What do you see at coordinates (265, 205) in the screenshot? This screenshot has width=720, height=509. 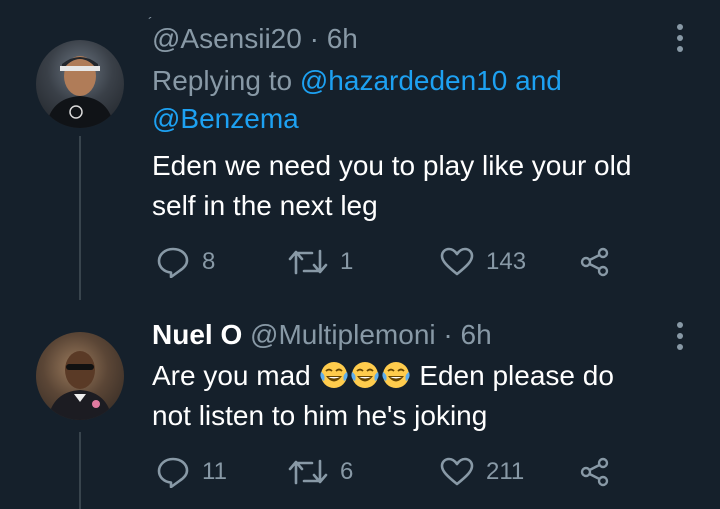 I see `tweet-text-line: self in the next leg` at bounding box center [265, 205].